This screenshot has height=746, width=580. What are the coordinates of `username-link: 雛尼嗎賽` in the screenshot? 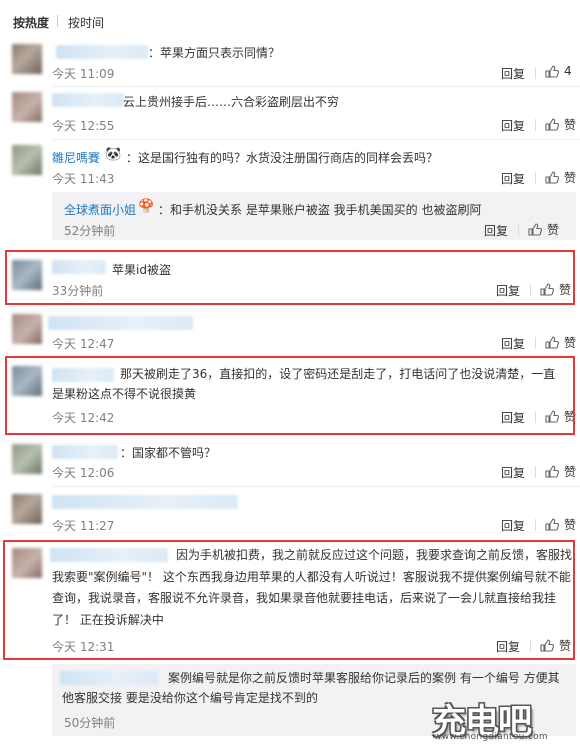 It's located at (76, 157).